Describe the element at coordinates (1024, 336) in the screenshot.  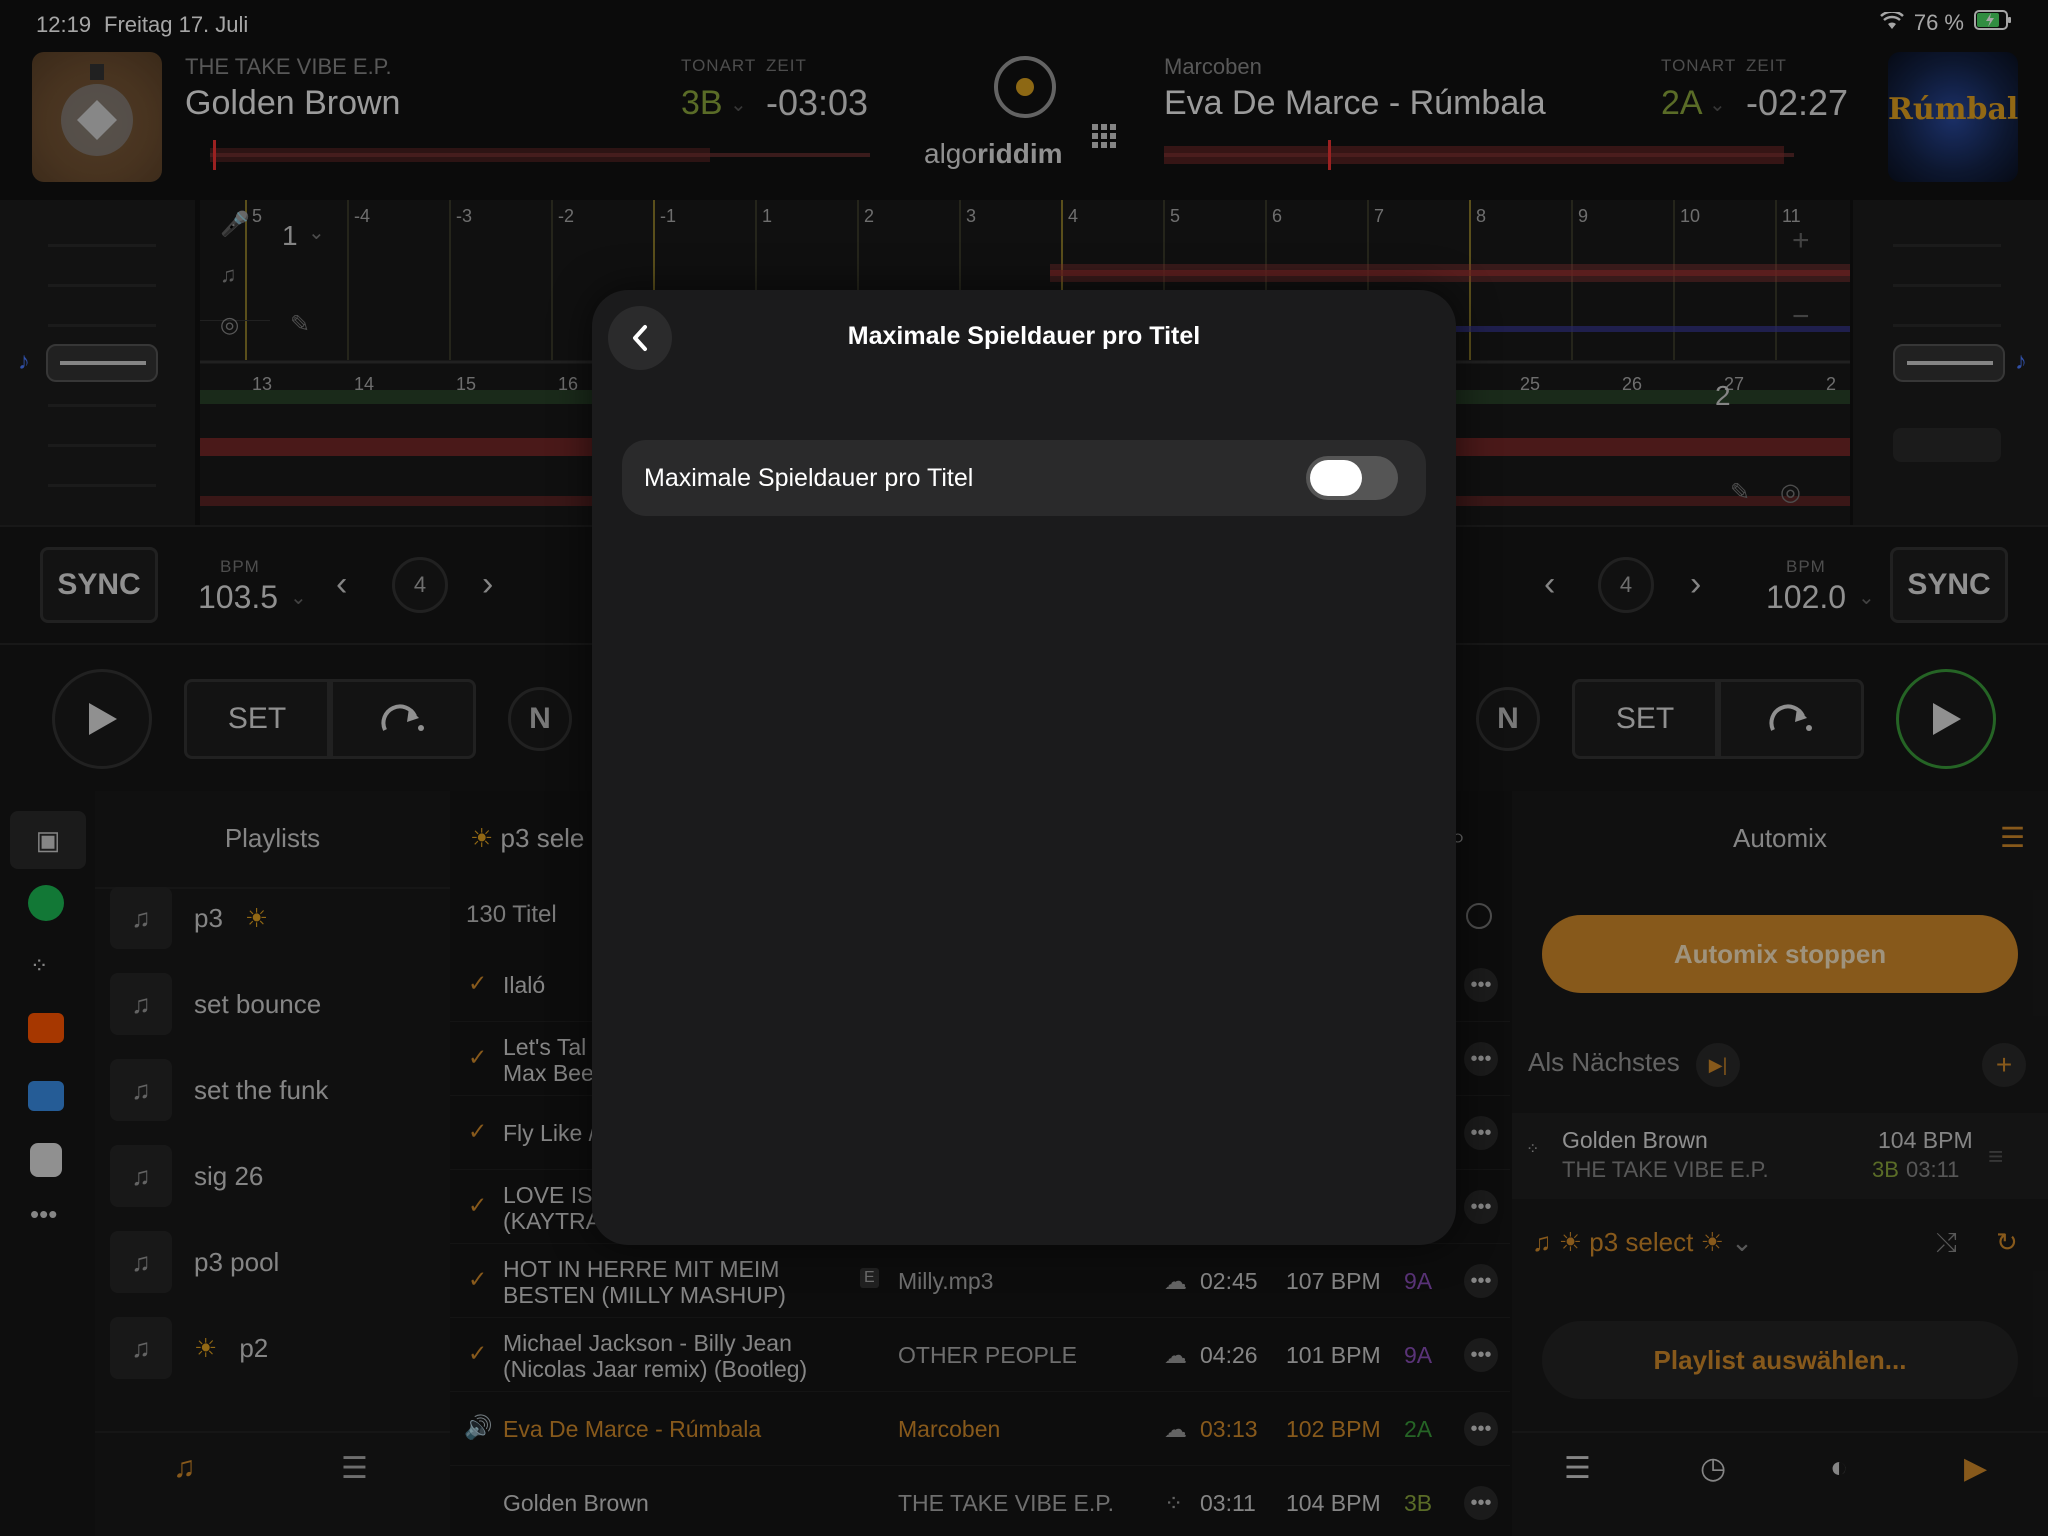
I see `modal-title: Maximale Spieldauer pro Titel` at that location.